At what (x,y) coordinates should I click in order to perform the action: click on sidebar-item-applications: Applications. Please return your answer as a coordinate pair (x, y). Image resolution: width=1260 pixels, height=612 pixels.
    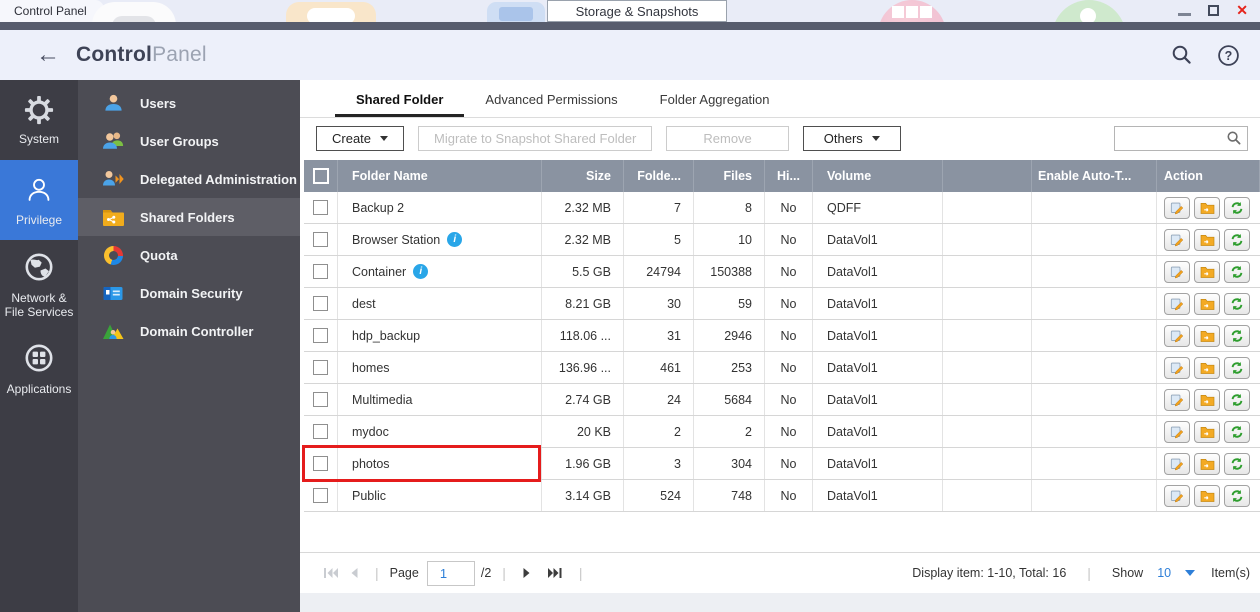
    Looking at the image, I should click on (39, 368).